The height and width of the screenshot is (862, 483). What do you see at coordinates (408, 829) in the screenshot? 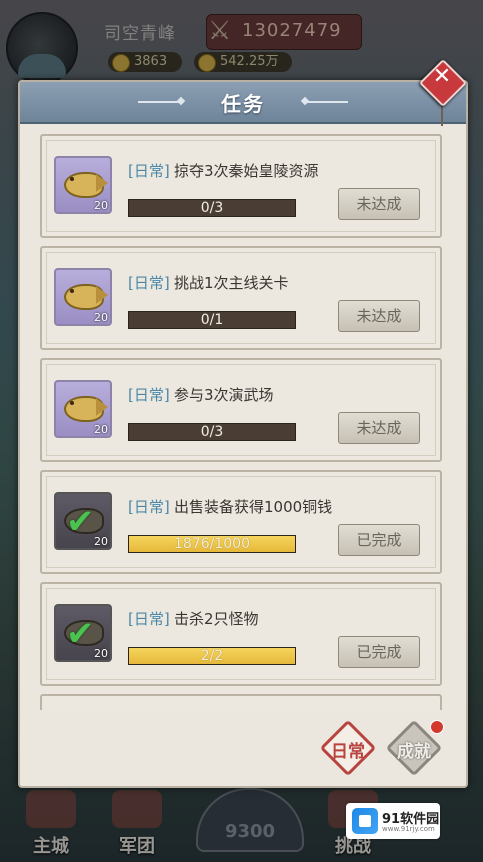
I see `watermark-sub: www.91rjy.com` at bounding box center [408, 829].